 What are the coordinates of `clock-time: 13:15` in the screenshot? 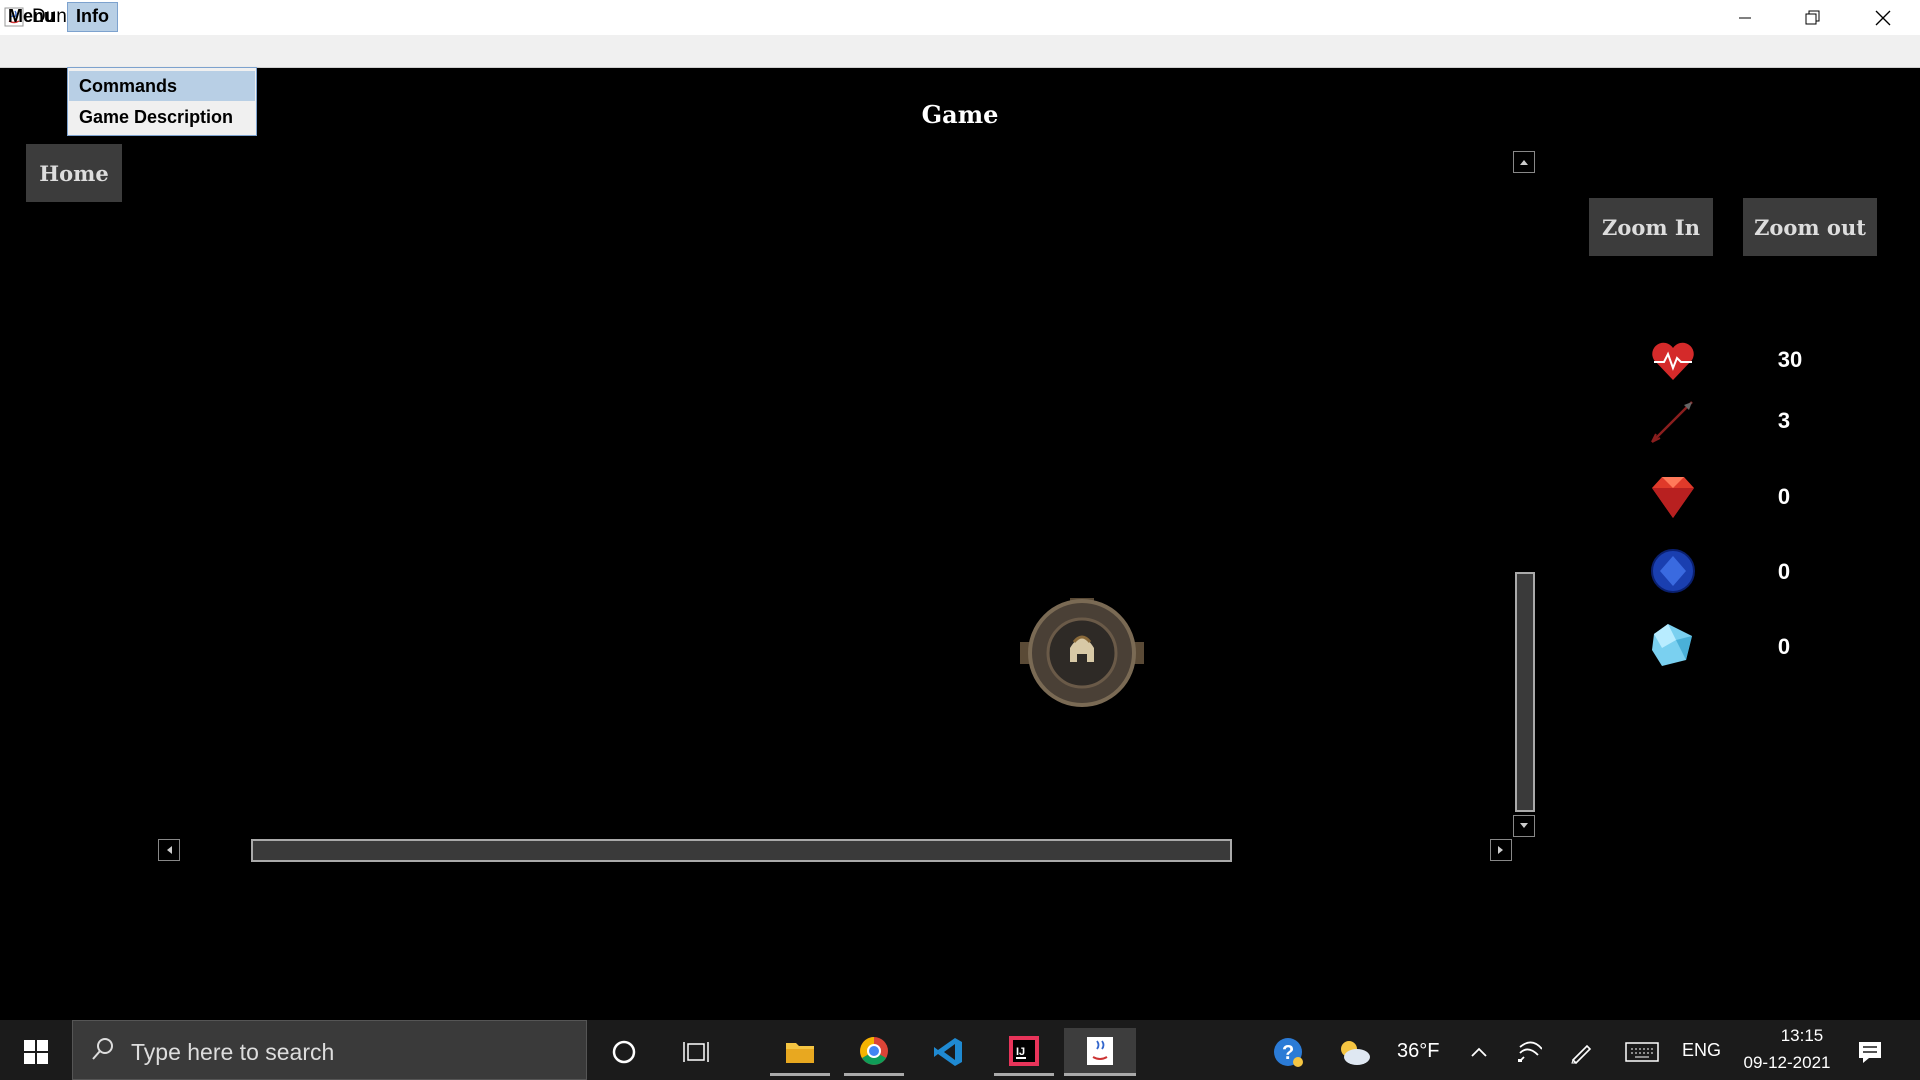 It's located at (1802, 1036).